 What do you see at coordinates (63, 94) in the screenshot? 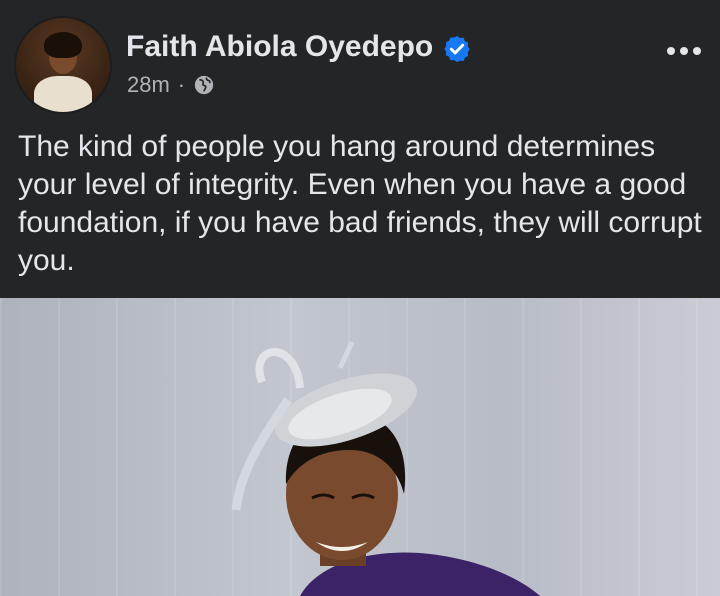
I see `avatar-dress` at bounding box center [63, 94].